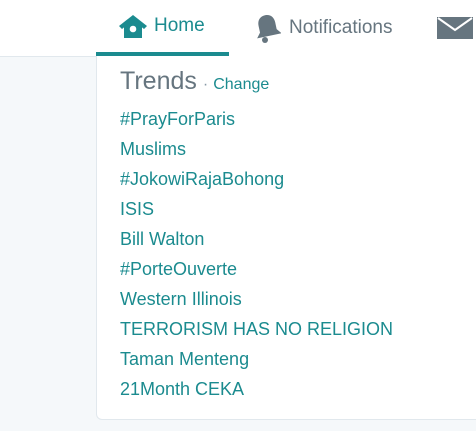 Image resolution: width=476 pixels, height=431 pixels. Describe the element at coordinates (256, 123) in the screenshot. I see `trend-item: #PrayForParis` at that location.